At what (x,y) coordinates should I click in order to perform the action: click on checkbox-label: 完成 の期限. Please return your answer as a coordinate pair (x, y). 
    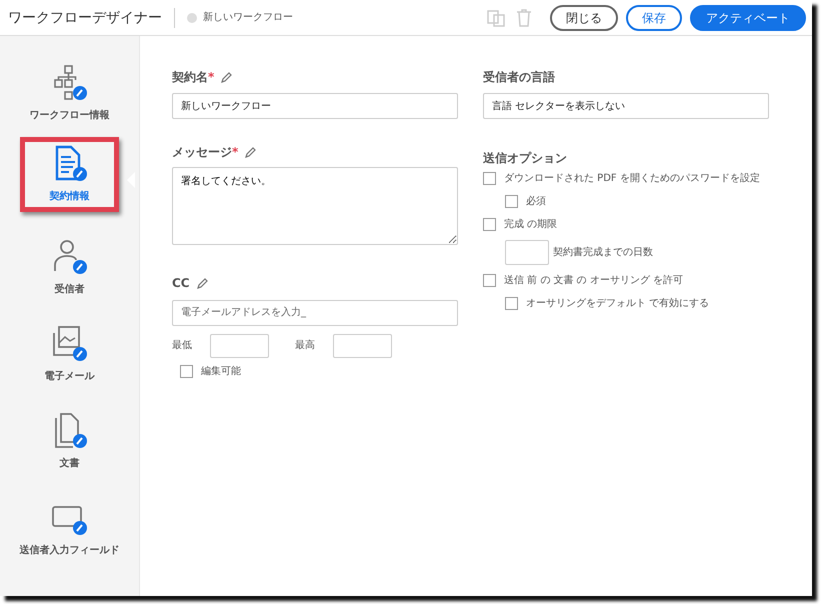
    Looking at the image, I should click on (531, 225).